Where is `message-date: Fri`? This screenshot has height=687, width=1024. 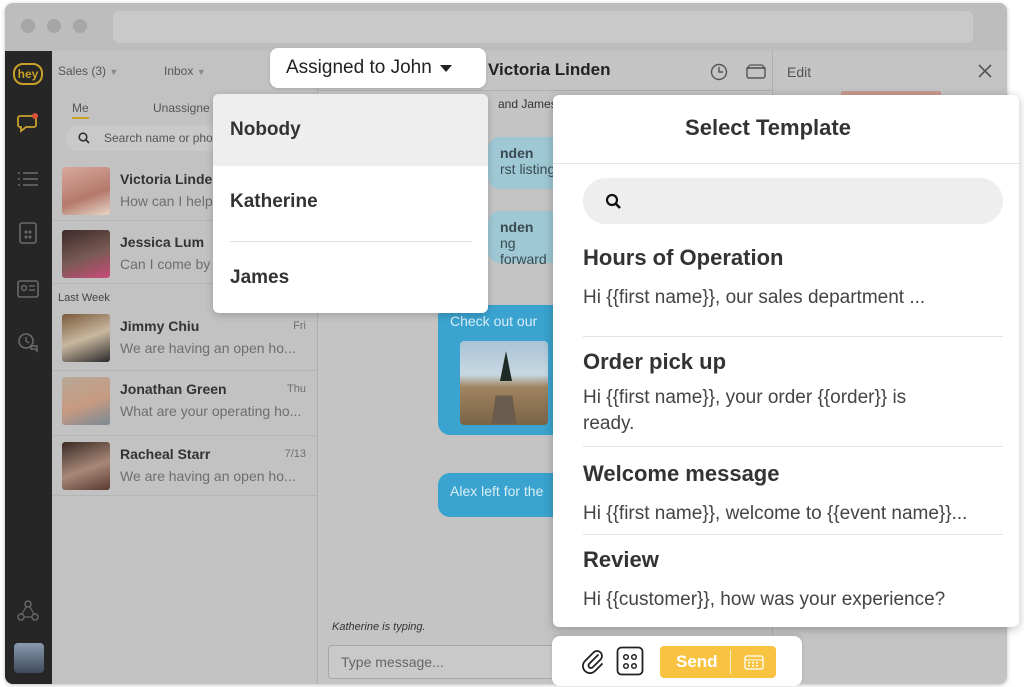
message-date: Fri is located at coordinates (299, 326).